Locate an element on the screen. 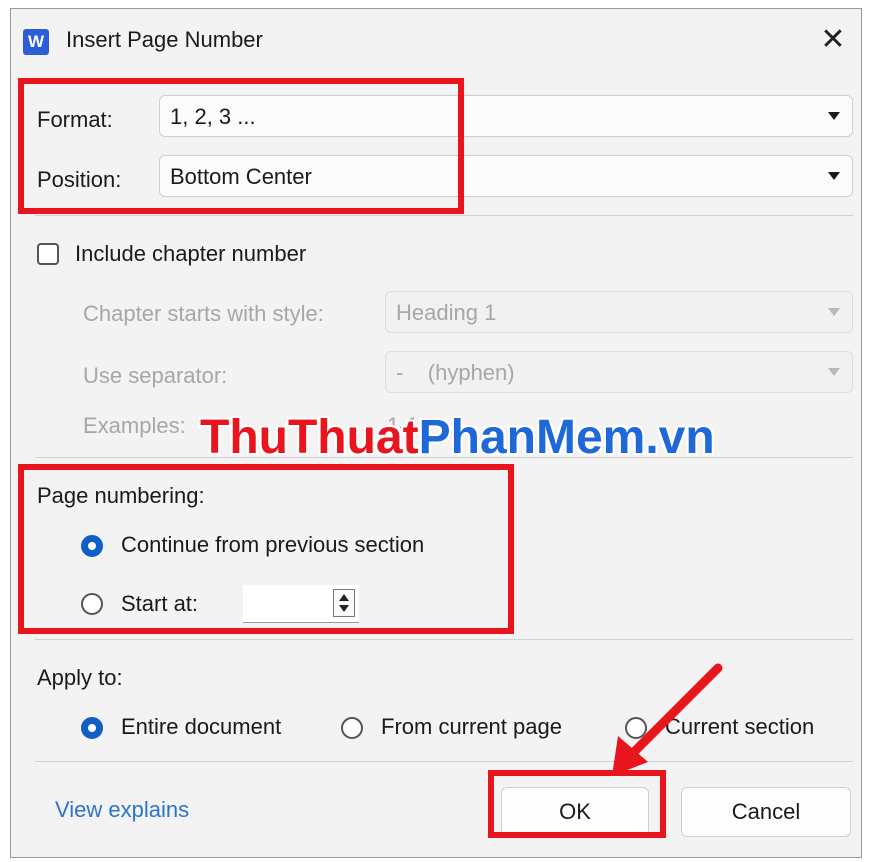 The image size is (870, 862). arrow-shaft is located at coordinates (675, 711).